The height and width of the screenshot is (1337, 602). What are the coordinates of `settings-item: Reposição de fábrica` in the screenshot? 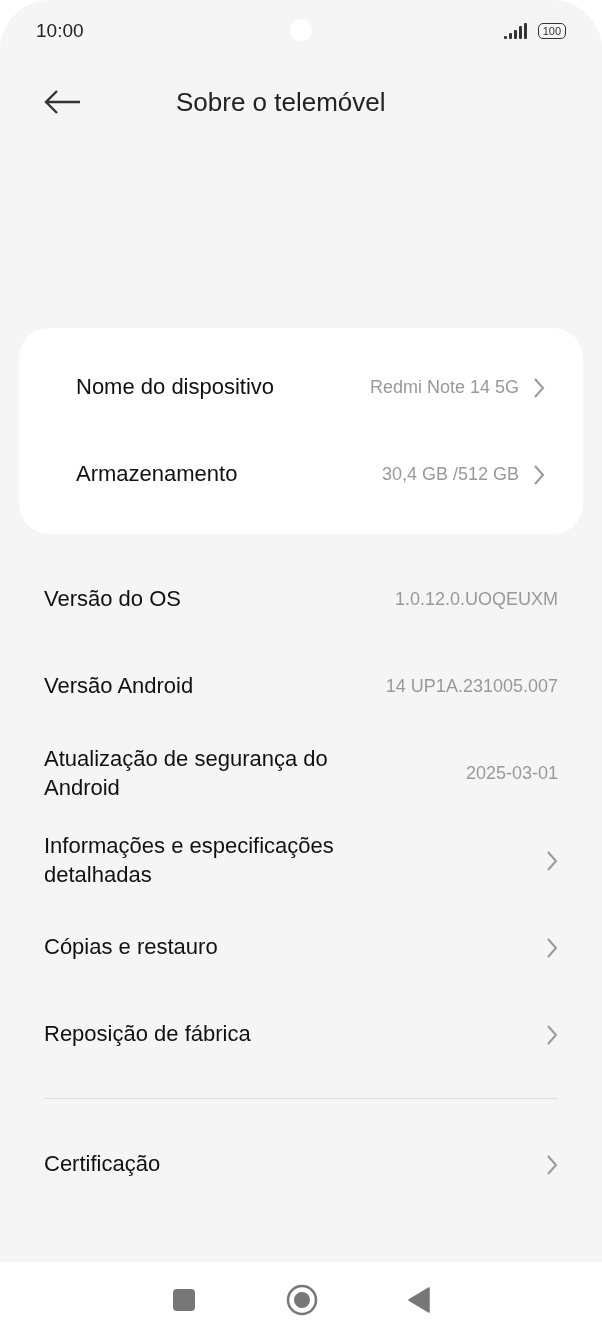 It's located at (301, 1034).